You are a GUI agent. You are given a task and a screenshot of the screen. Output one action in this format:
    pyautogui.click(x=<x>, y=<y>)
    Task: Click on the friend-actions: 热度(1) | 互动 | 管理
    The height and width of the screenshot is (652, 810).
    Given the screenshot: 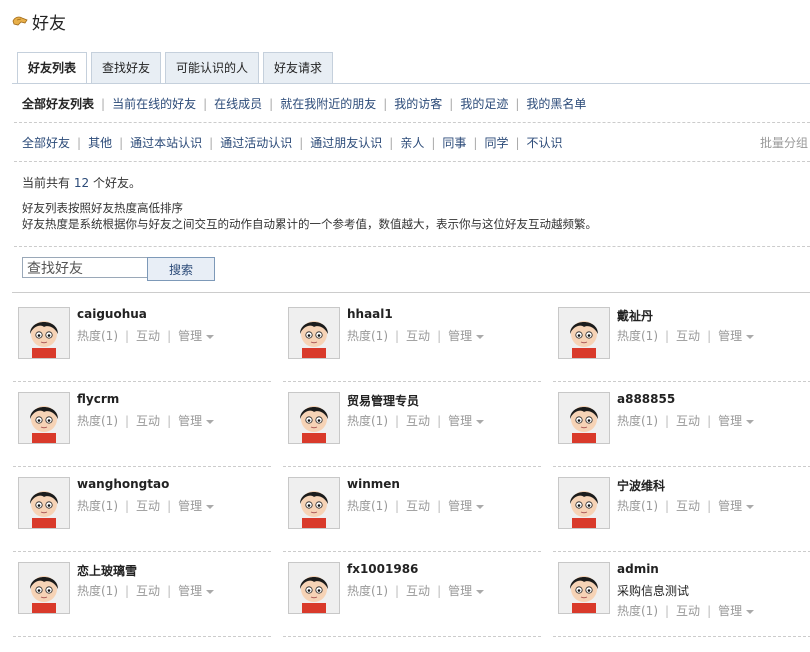 What is the action you would take?
    pyautogui.click(x=416, y=420)
    